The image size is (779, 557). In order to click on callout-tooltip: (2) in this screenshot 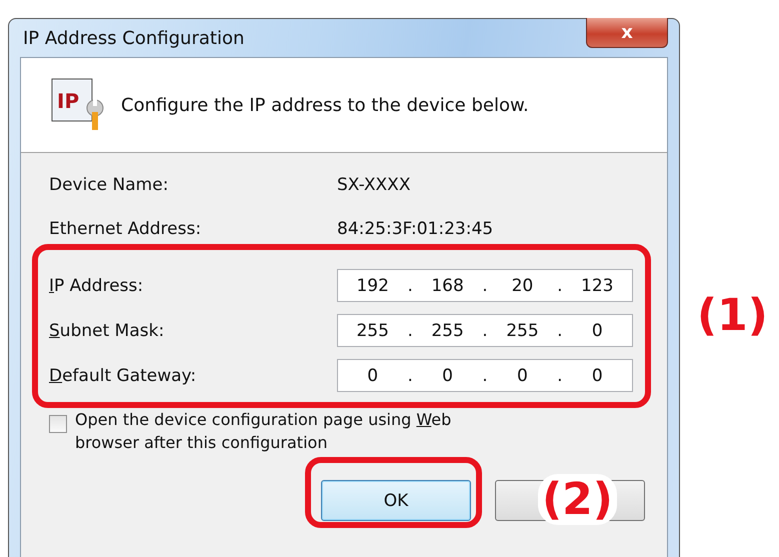, I will do `click(577, 499)`.